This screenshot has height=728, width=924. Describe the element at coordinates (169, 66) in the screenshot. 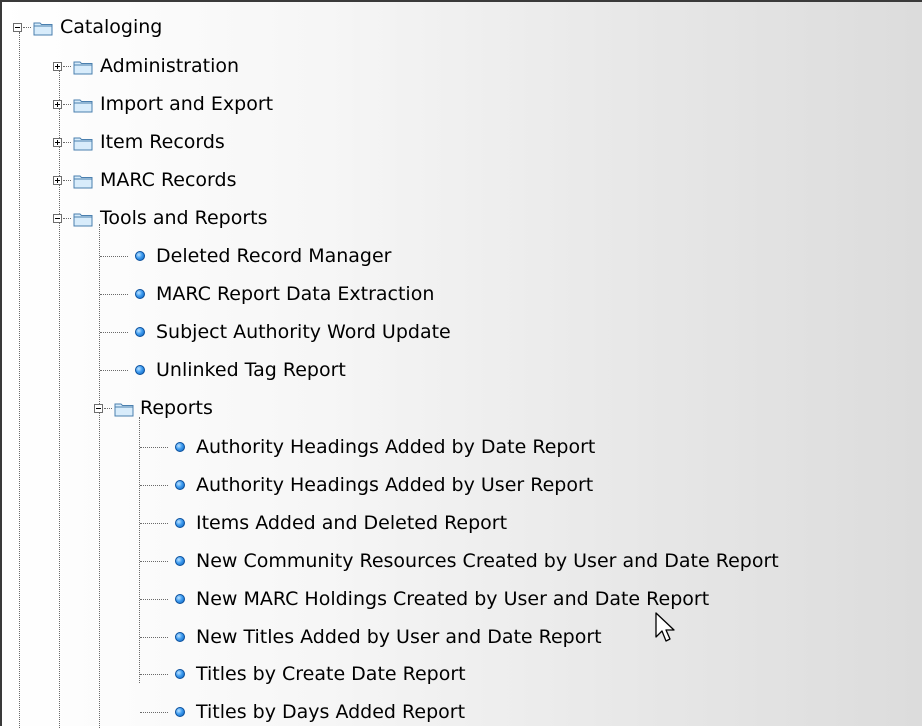

I see `tree-label-administration: Administration` at that location.